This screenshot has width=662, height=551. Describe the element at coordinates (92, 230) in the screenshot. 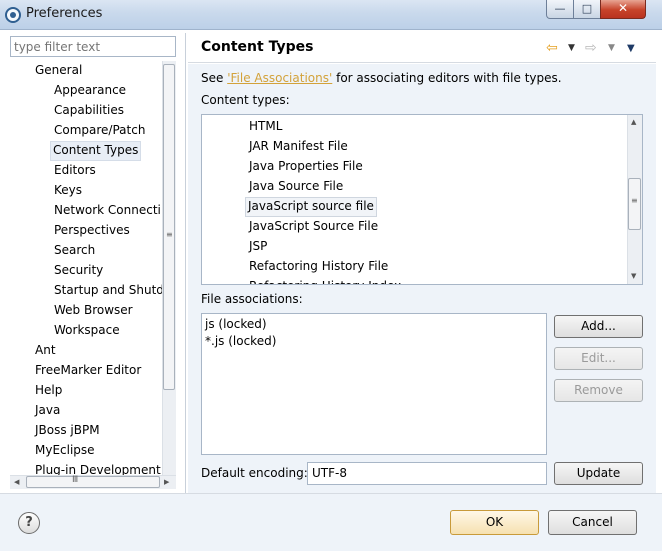

I see `tree-item-perspectives: Perspectives` at that location.